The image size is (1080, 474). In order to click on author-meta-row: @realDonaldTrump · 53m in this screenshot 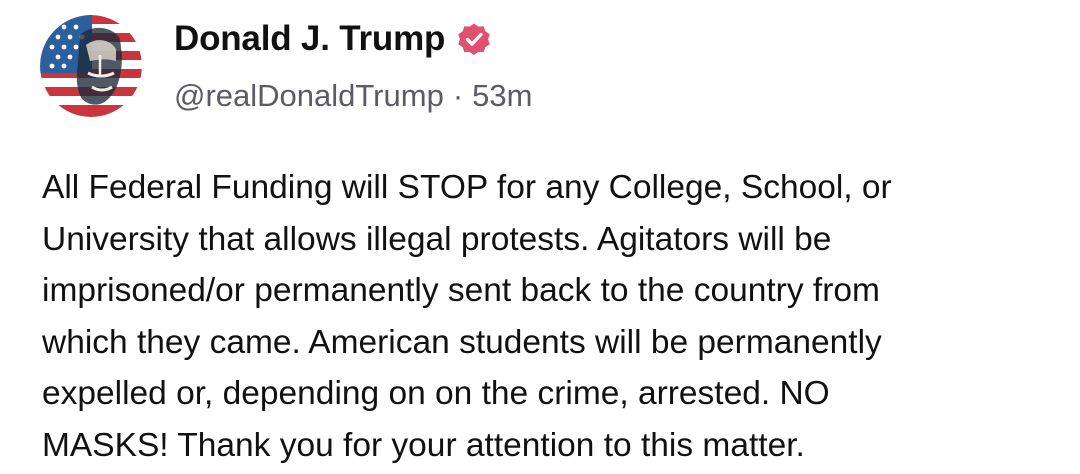, I will do `click(353, 96)`.